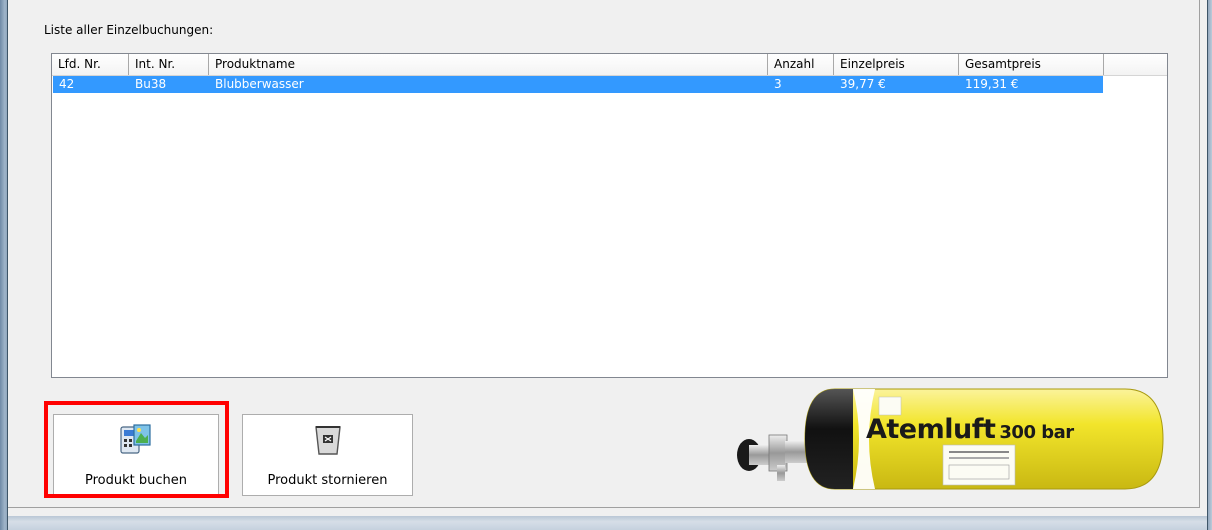 This screenshot has height=530, width=1212. What do you see at coordinates (90, 64) in the screenshot?
I see `column-header-lfd-nr: Lfd. Nr.` at bounding box center [90, 64].